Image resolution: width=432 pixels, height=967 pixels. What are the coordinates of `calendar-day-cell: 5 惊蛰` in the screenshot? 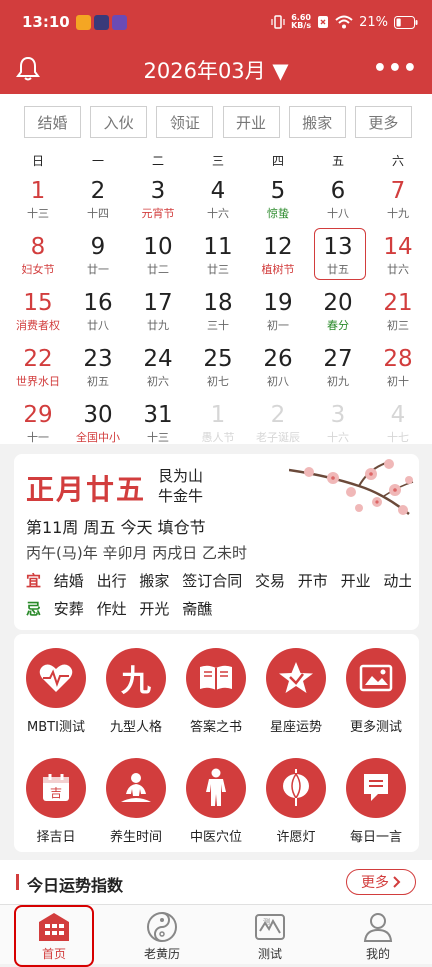 It's located at (278, 198).